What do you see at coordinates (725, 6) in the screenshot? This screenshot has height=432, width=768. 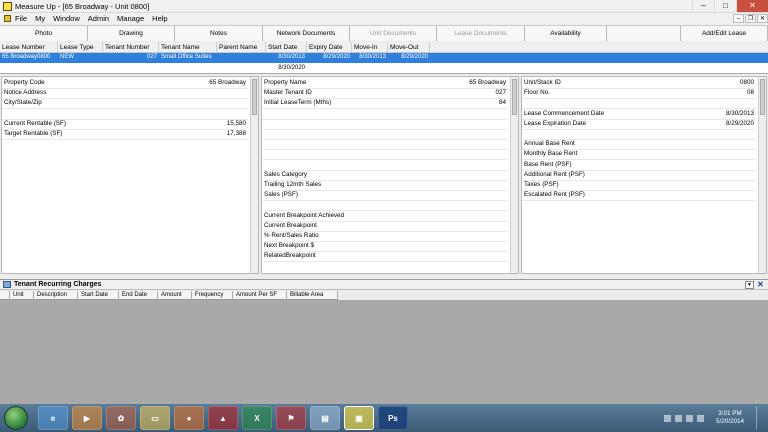 I see `maximize-button: □` at bounding box center [725, 6].